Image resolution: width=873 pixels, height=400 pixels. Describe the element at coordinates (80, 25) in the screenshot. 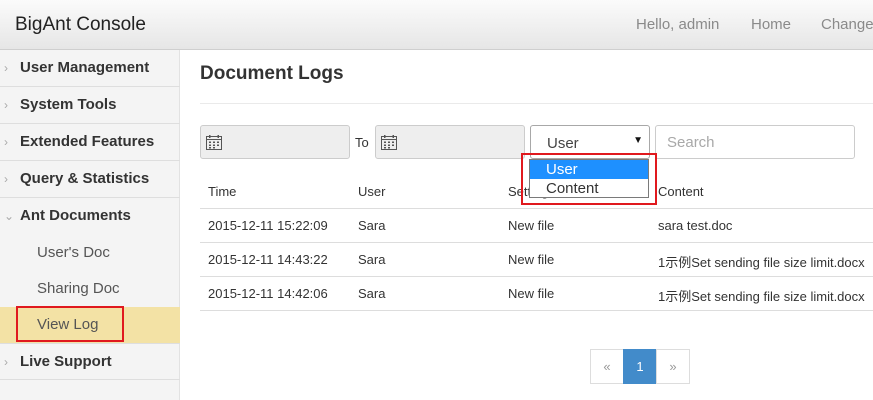

I see `app-title: BigAnt Console` at that location.